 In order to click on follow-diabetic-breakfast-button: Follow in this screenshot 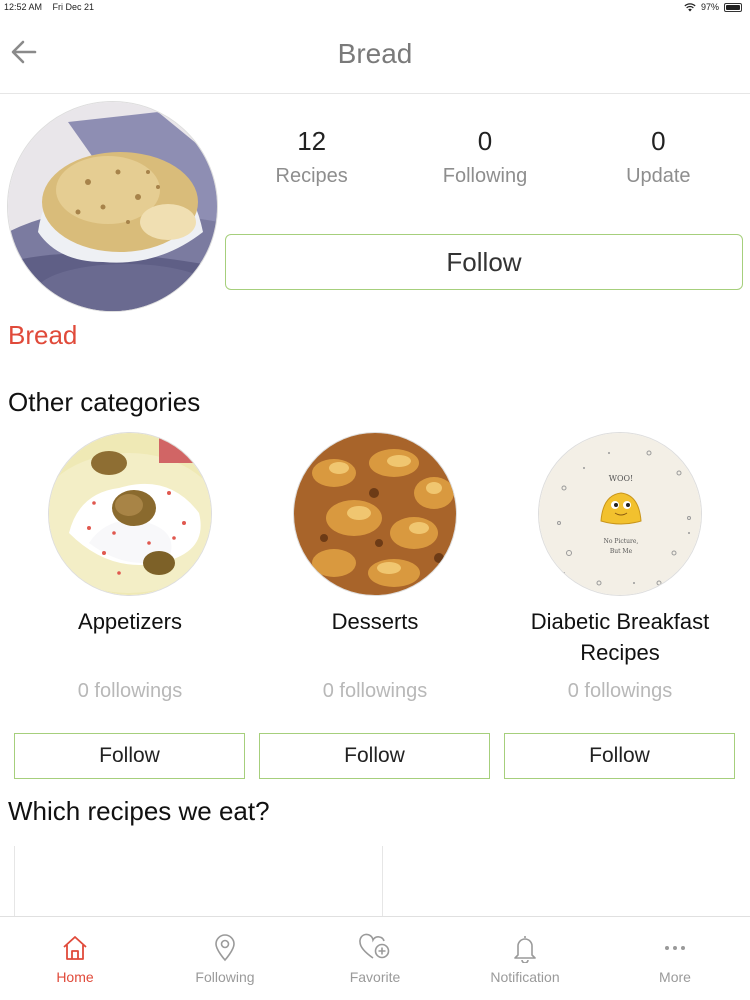, I will do `click(619, 756)`.